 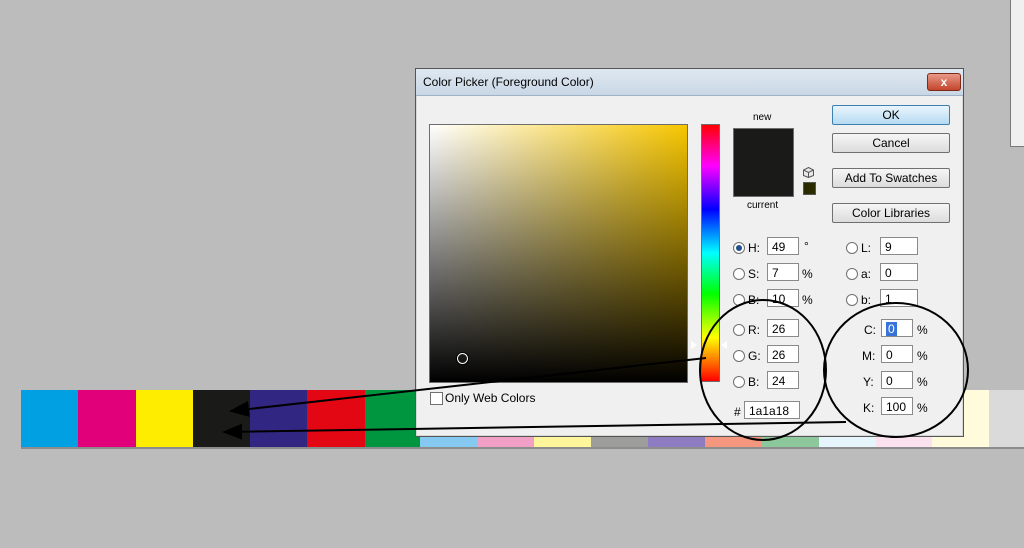 I want to click on label-k: K:, so click(x=869, y=408).